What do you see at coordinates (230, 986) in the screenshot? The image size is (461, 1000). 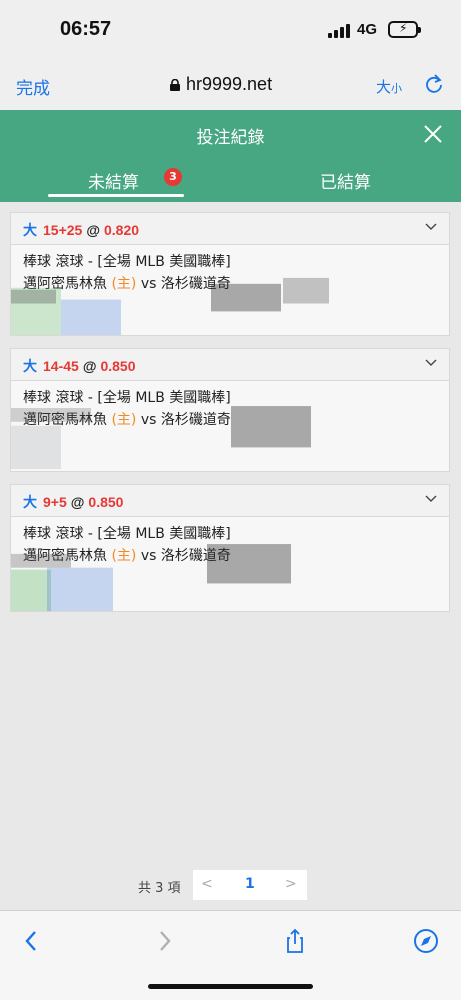 I see `home-indicator` at bounding box center [230, 986].